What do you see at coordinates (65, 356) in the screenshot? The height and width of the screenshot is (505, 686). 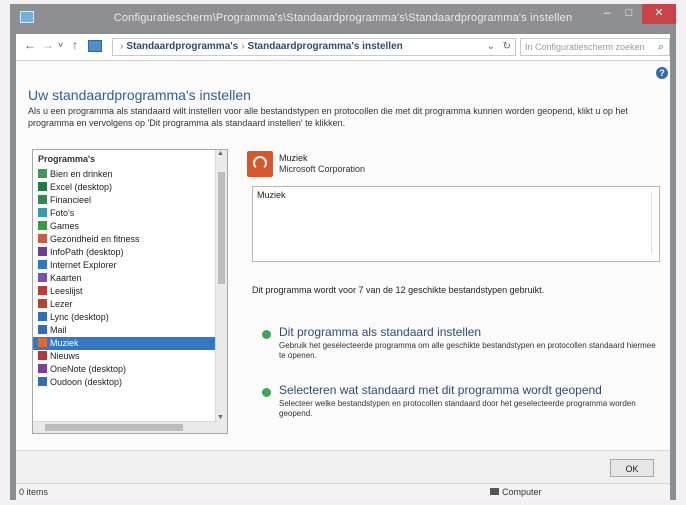 I see `program-label: Nieuws` at bounding box center [65, 356].